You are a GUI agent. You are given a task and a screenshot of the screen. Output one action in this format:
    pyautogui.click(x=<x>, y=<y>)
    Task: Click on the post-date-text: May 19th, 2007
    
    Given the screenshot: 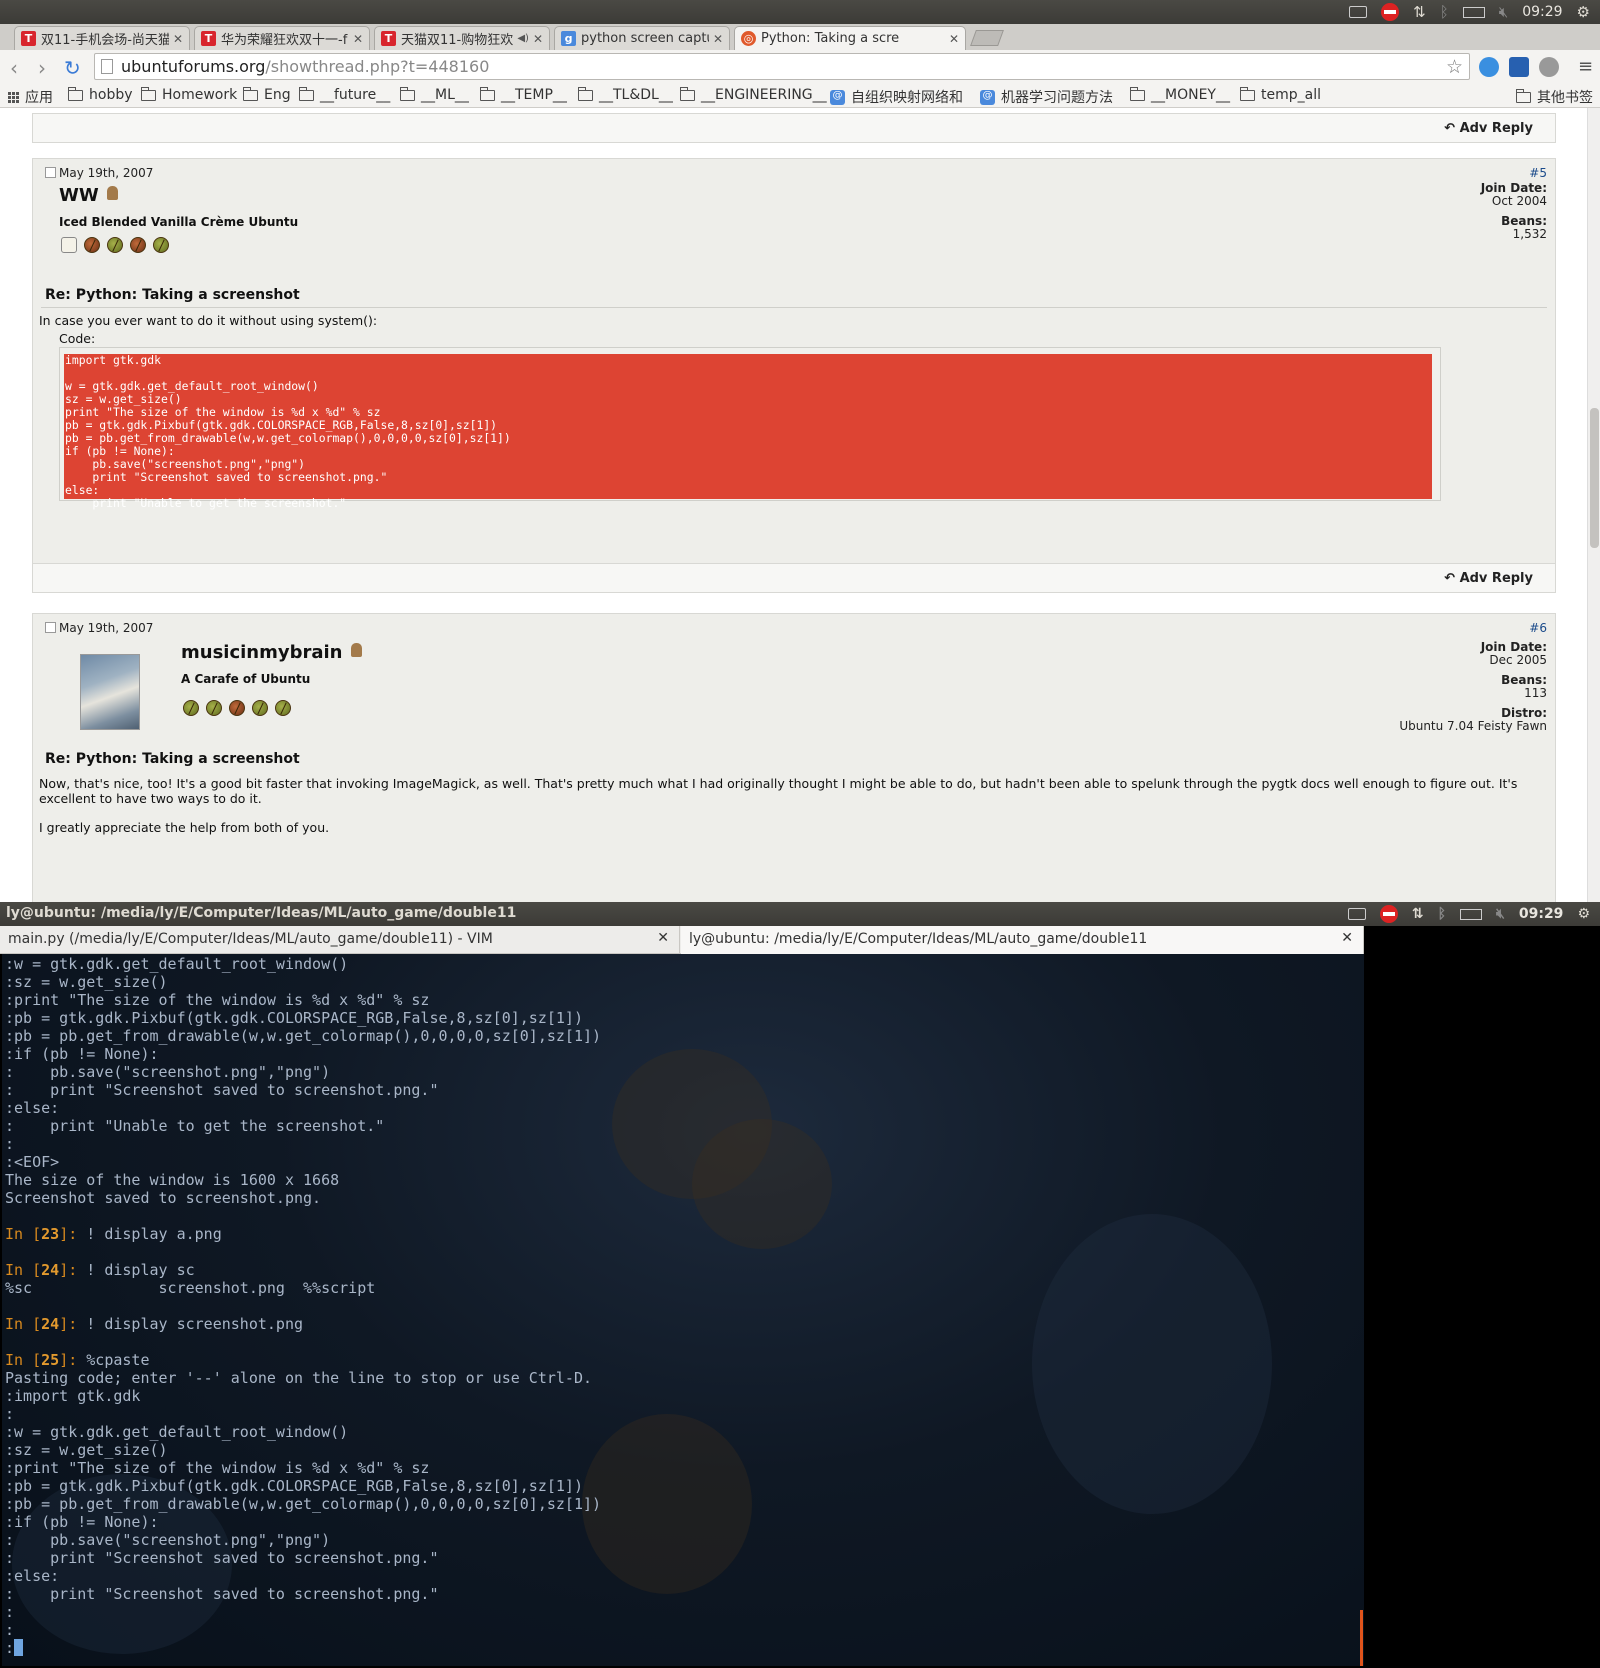 What is the action you would take?
    pyautogui.click(x=106, y=628)
    